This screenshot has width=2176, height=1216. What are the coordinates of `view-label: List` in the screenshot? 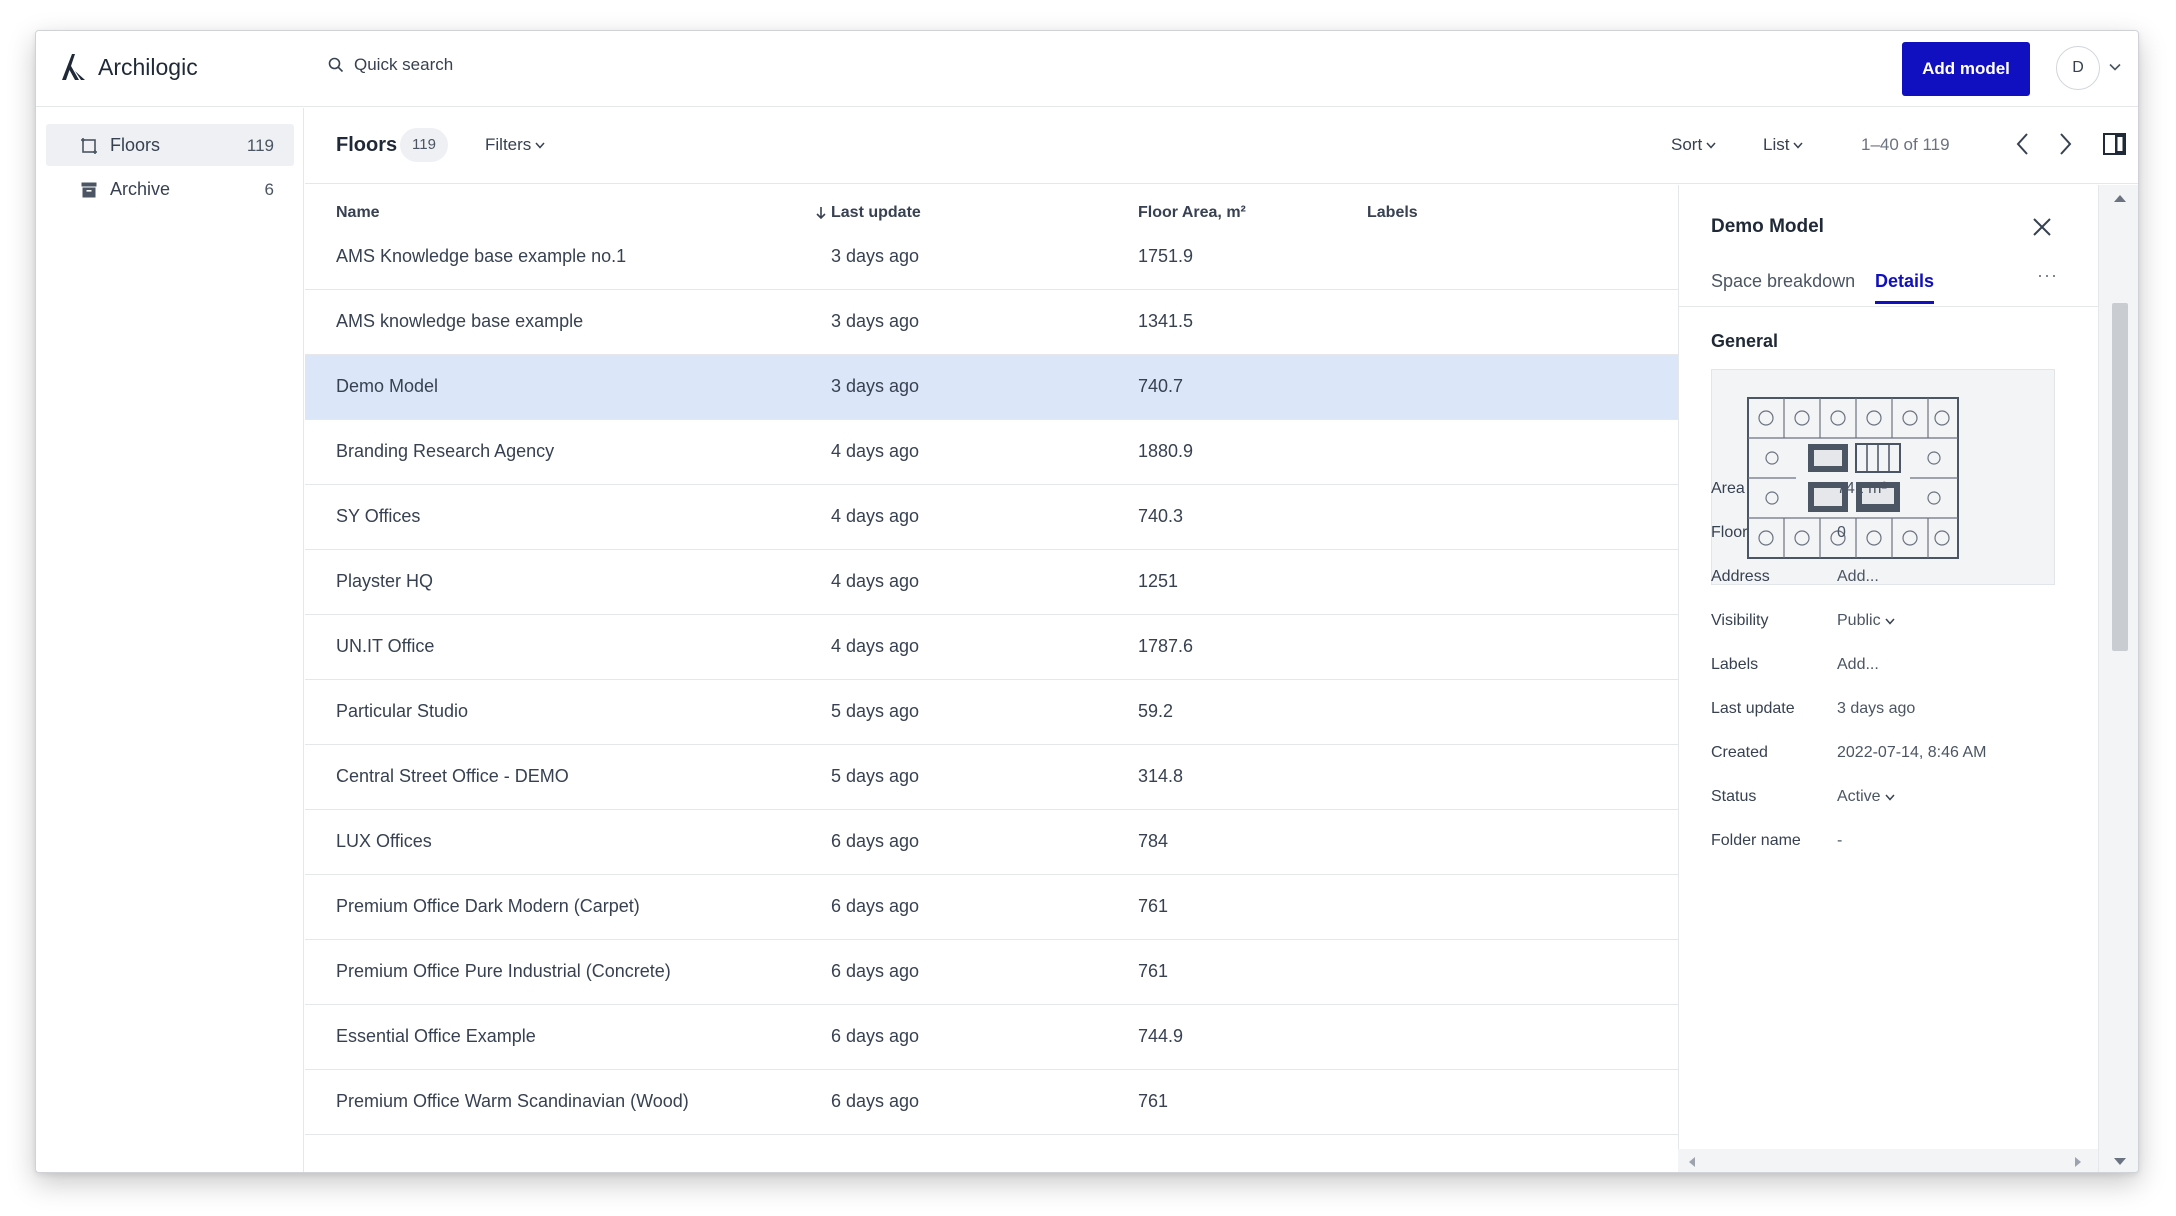 It's located at (1776, 144).